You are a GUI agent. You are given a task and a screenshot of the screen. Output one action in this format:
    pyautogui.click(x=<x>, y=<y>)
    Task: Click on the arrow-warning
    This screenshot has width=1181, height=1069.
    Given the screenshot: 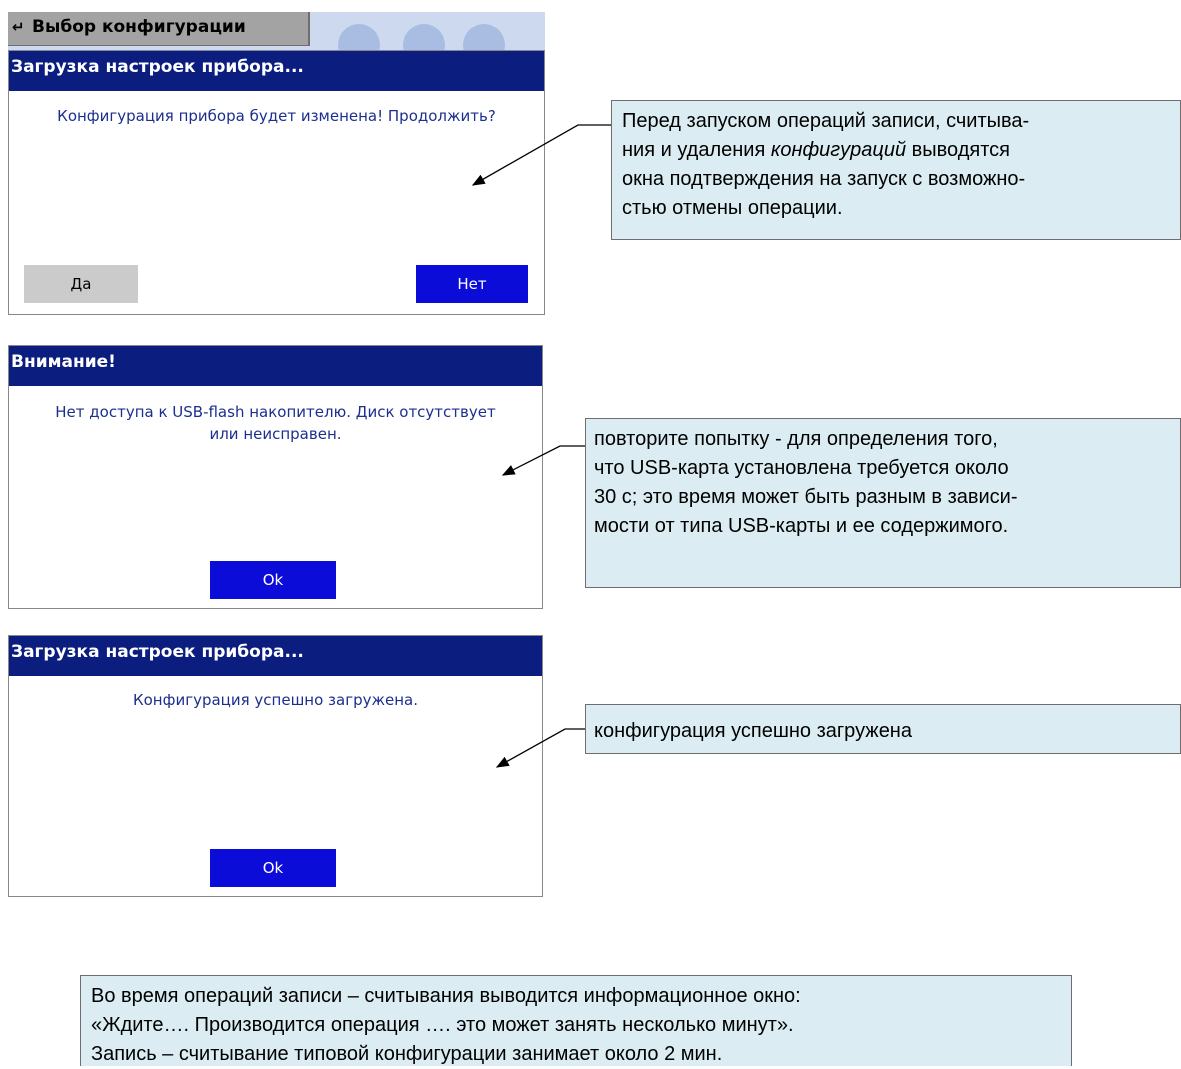 What is the action you would take?
    pyautogui.click(x=543, y=460)
    